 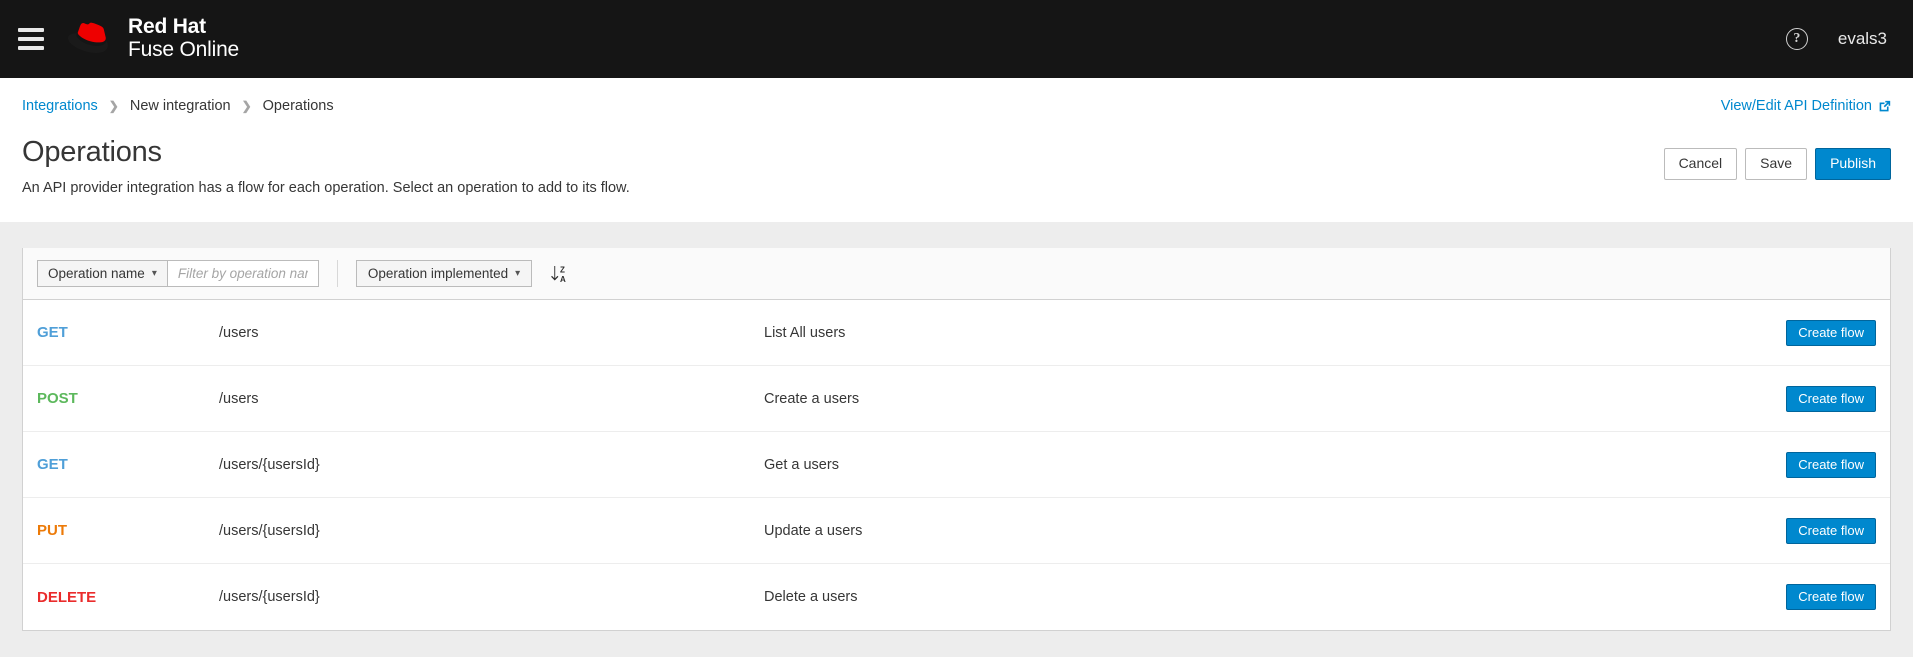 I want to click on masthead-actions: ? evals3, so click(x=1836, y=39).